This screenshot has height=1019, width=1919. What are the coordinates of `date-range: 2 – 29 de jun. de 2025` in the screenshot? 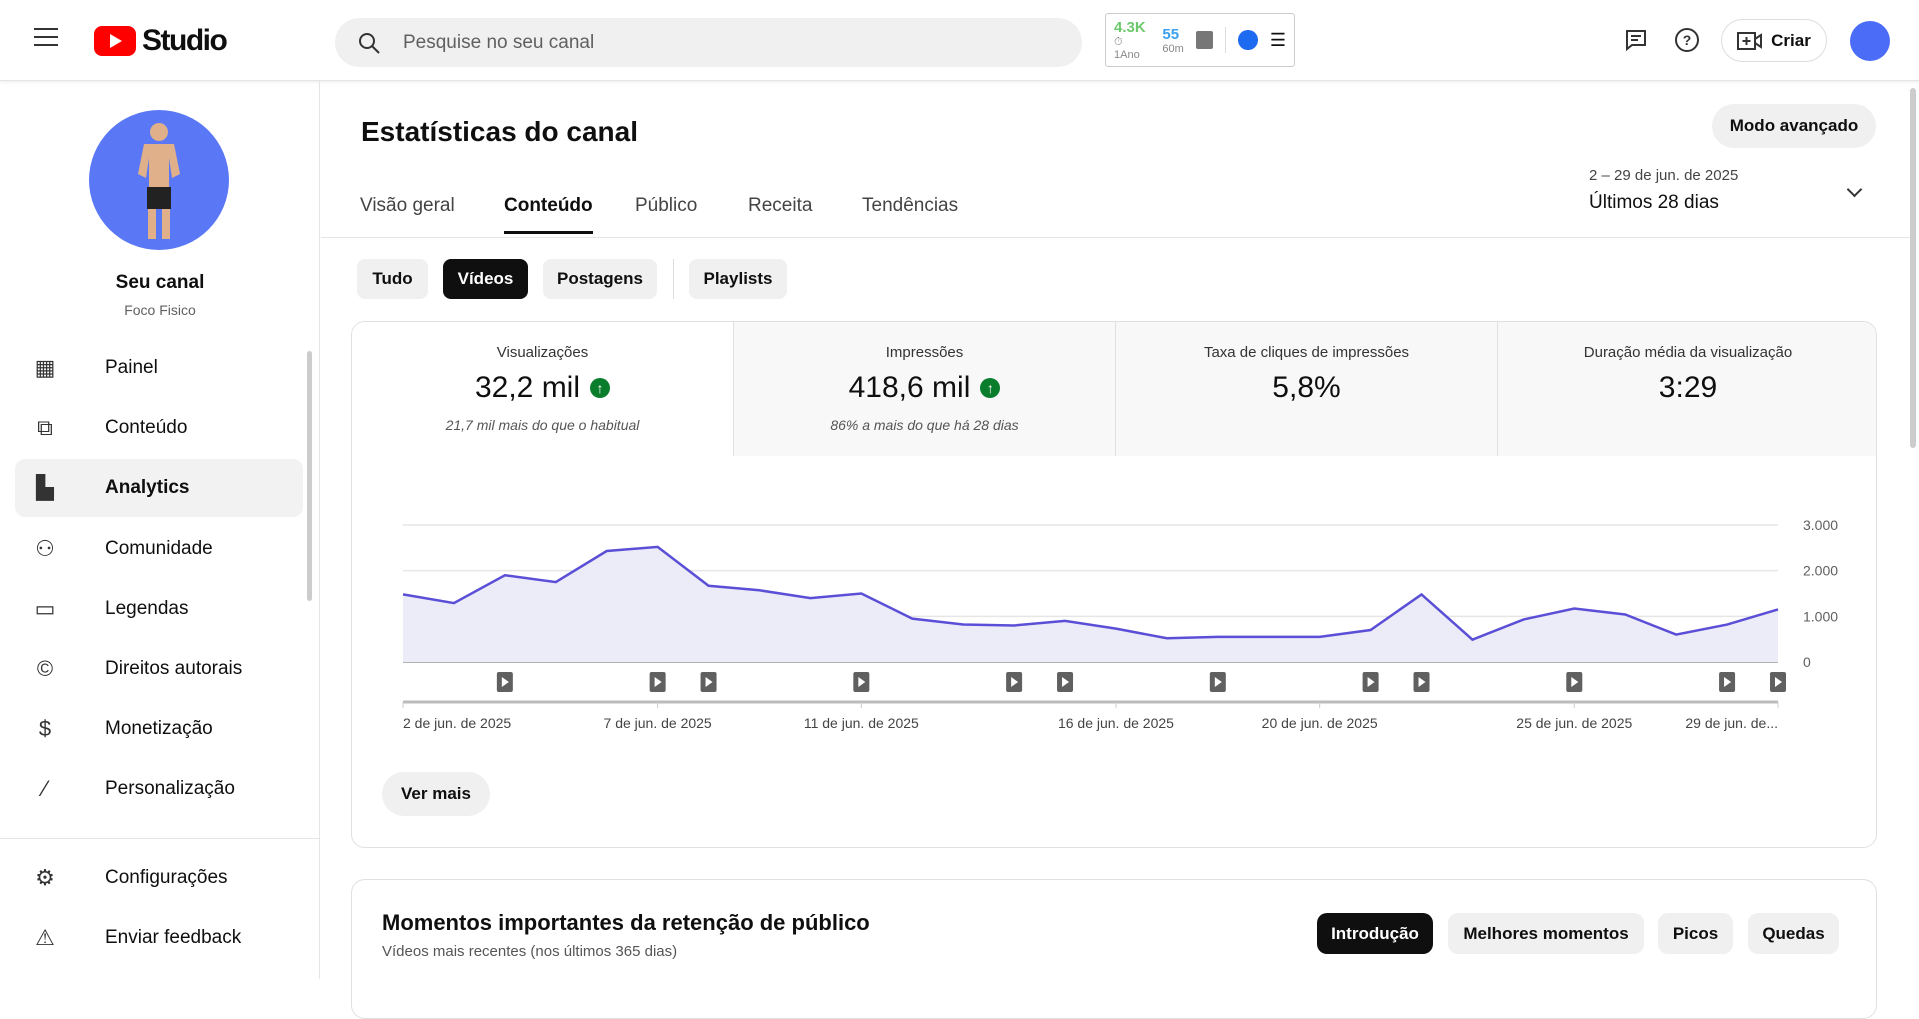 It's located at (1663, 175).